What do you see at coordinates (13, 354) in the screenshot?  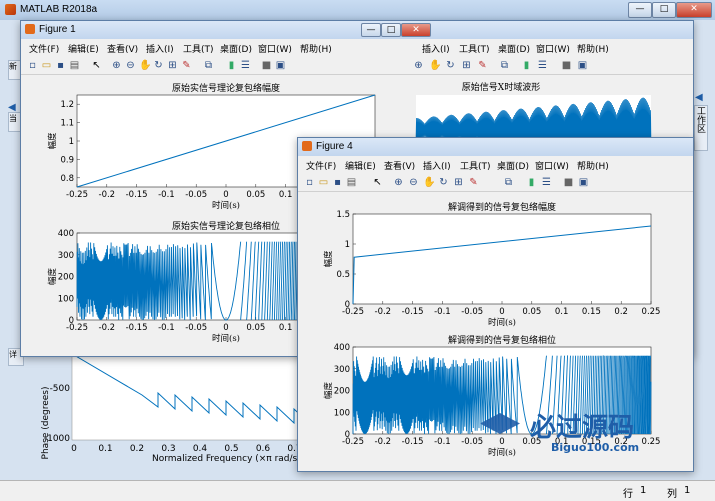 I see `left-tab-label: 详` at bounding box center [13, 354].